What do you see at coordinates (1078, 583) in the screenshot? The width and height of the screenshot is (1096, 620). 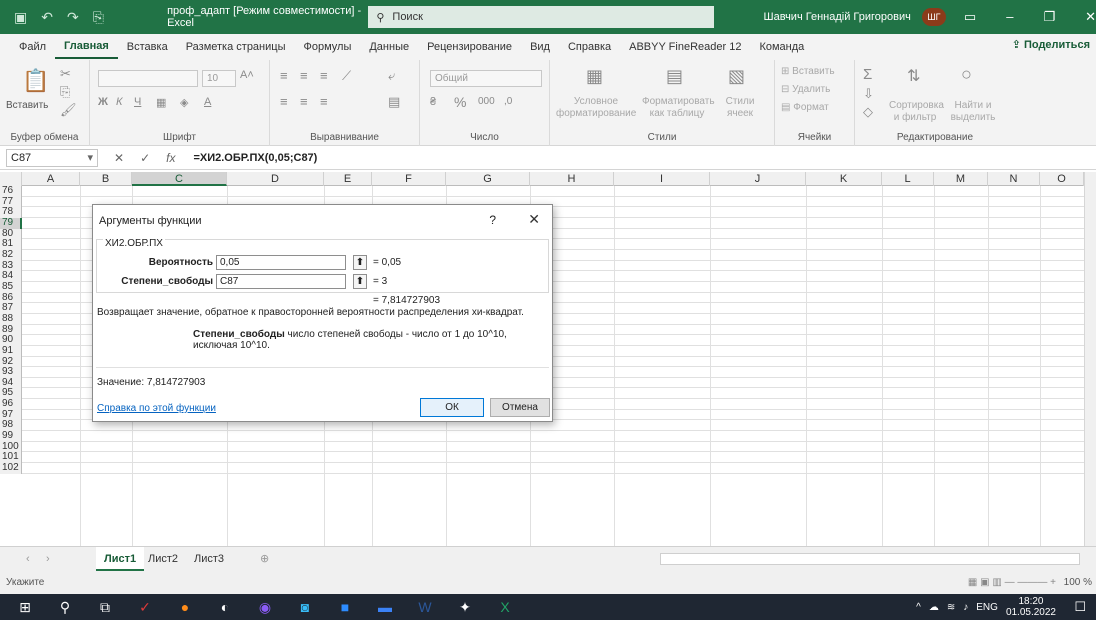 I see `zoom-level: 100 %` at bounding box center [1078, 583].